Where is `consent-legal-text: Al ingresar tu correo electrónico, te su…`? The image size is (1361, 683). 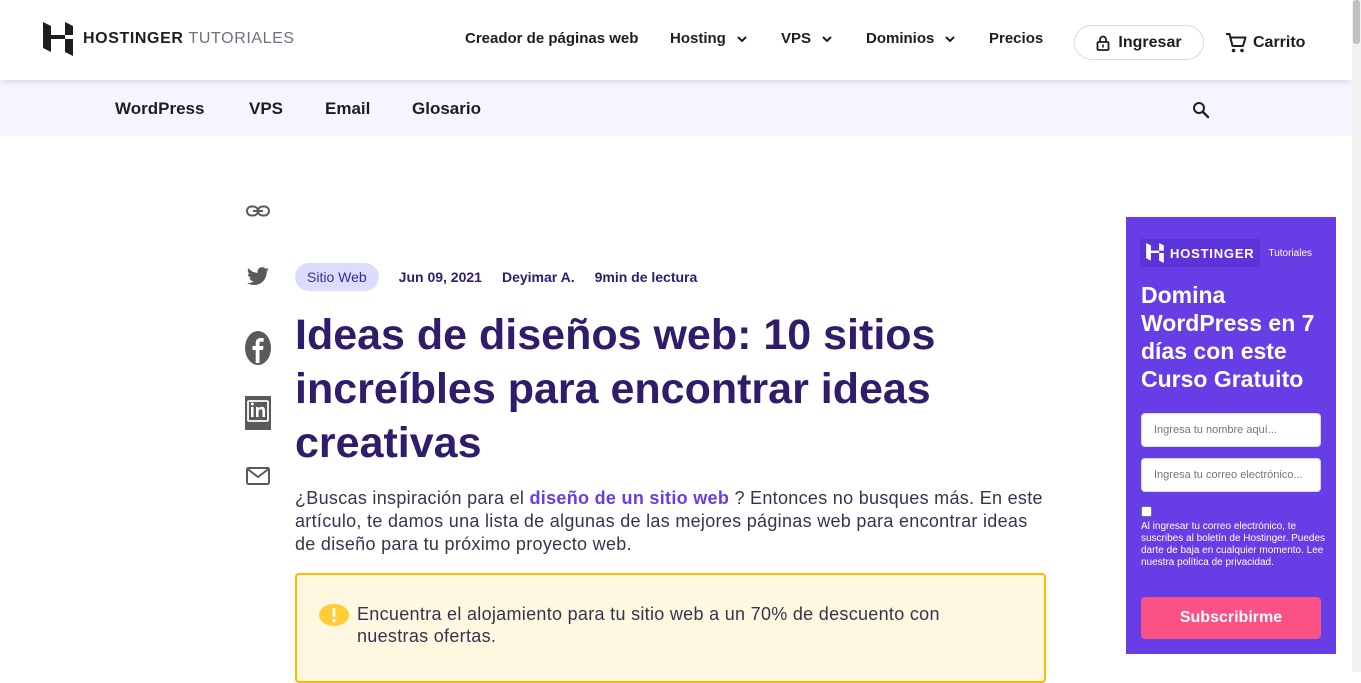 consent-legal-text: Al ingresar tu correo electrónico, te su… is located at coordinates (1233, 544).